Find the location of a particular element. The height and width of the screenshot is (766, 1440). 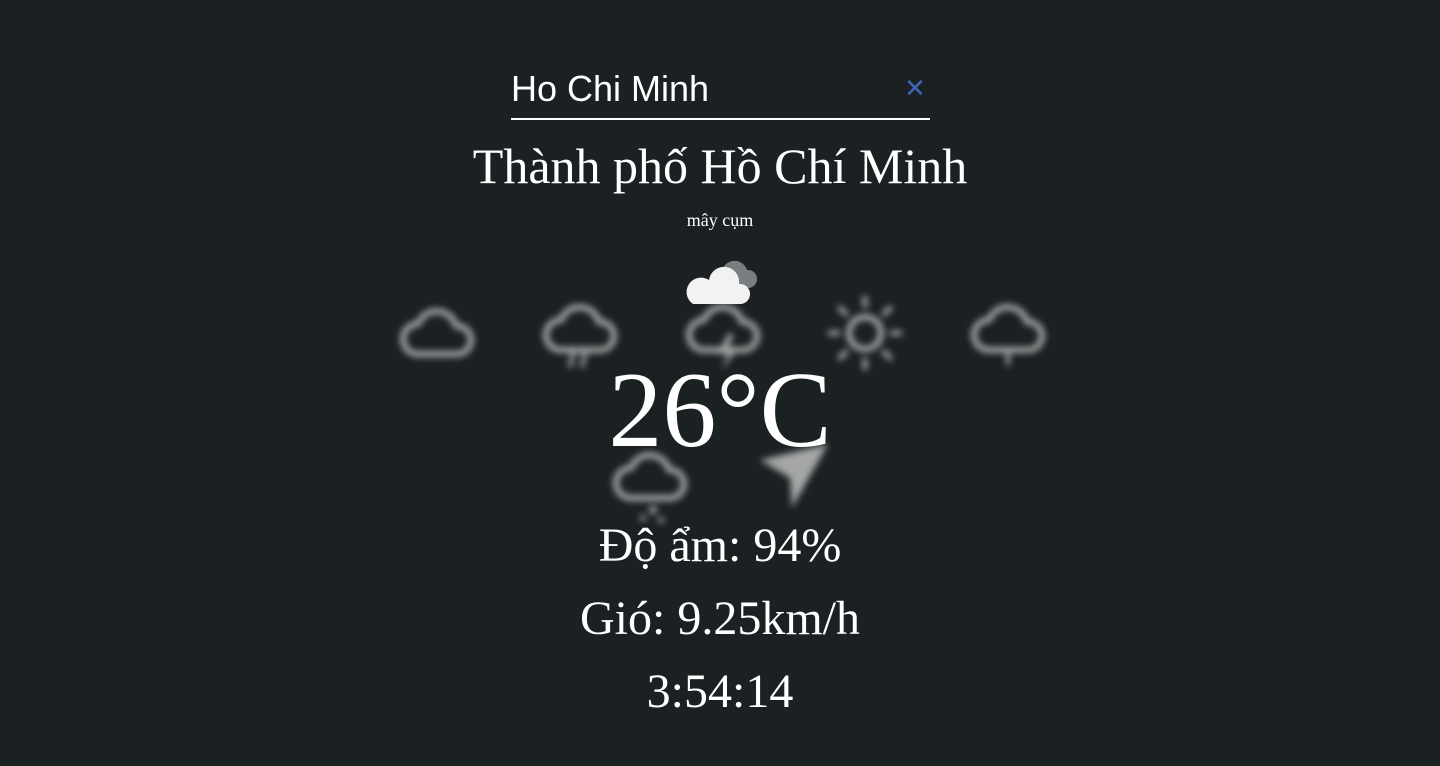

temperature: 26°C is located at coordinates (720, 410).